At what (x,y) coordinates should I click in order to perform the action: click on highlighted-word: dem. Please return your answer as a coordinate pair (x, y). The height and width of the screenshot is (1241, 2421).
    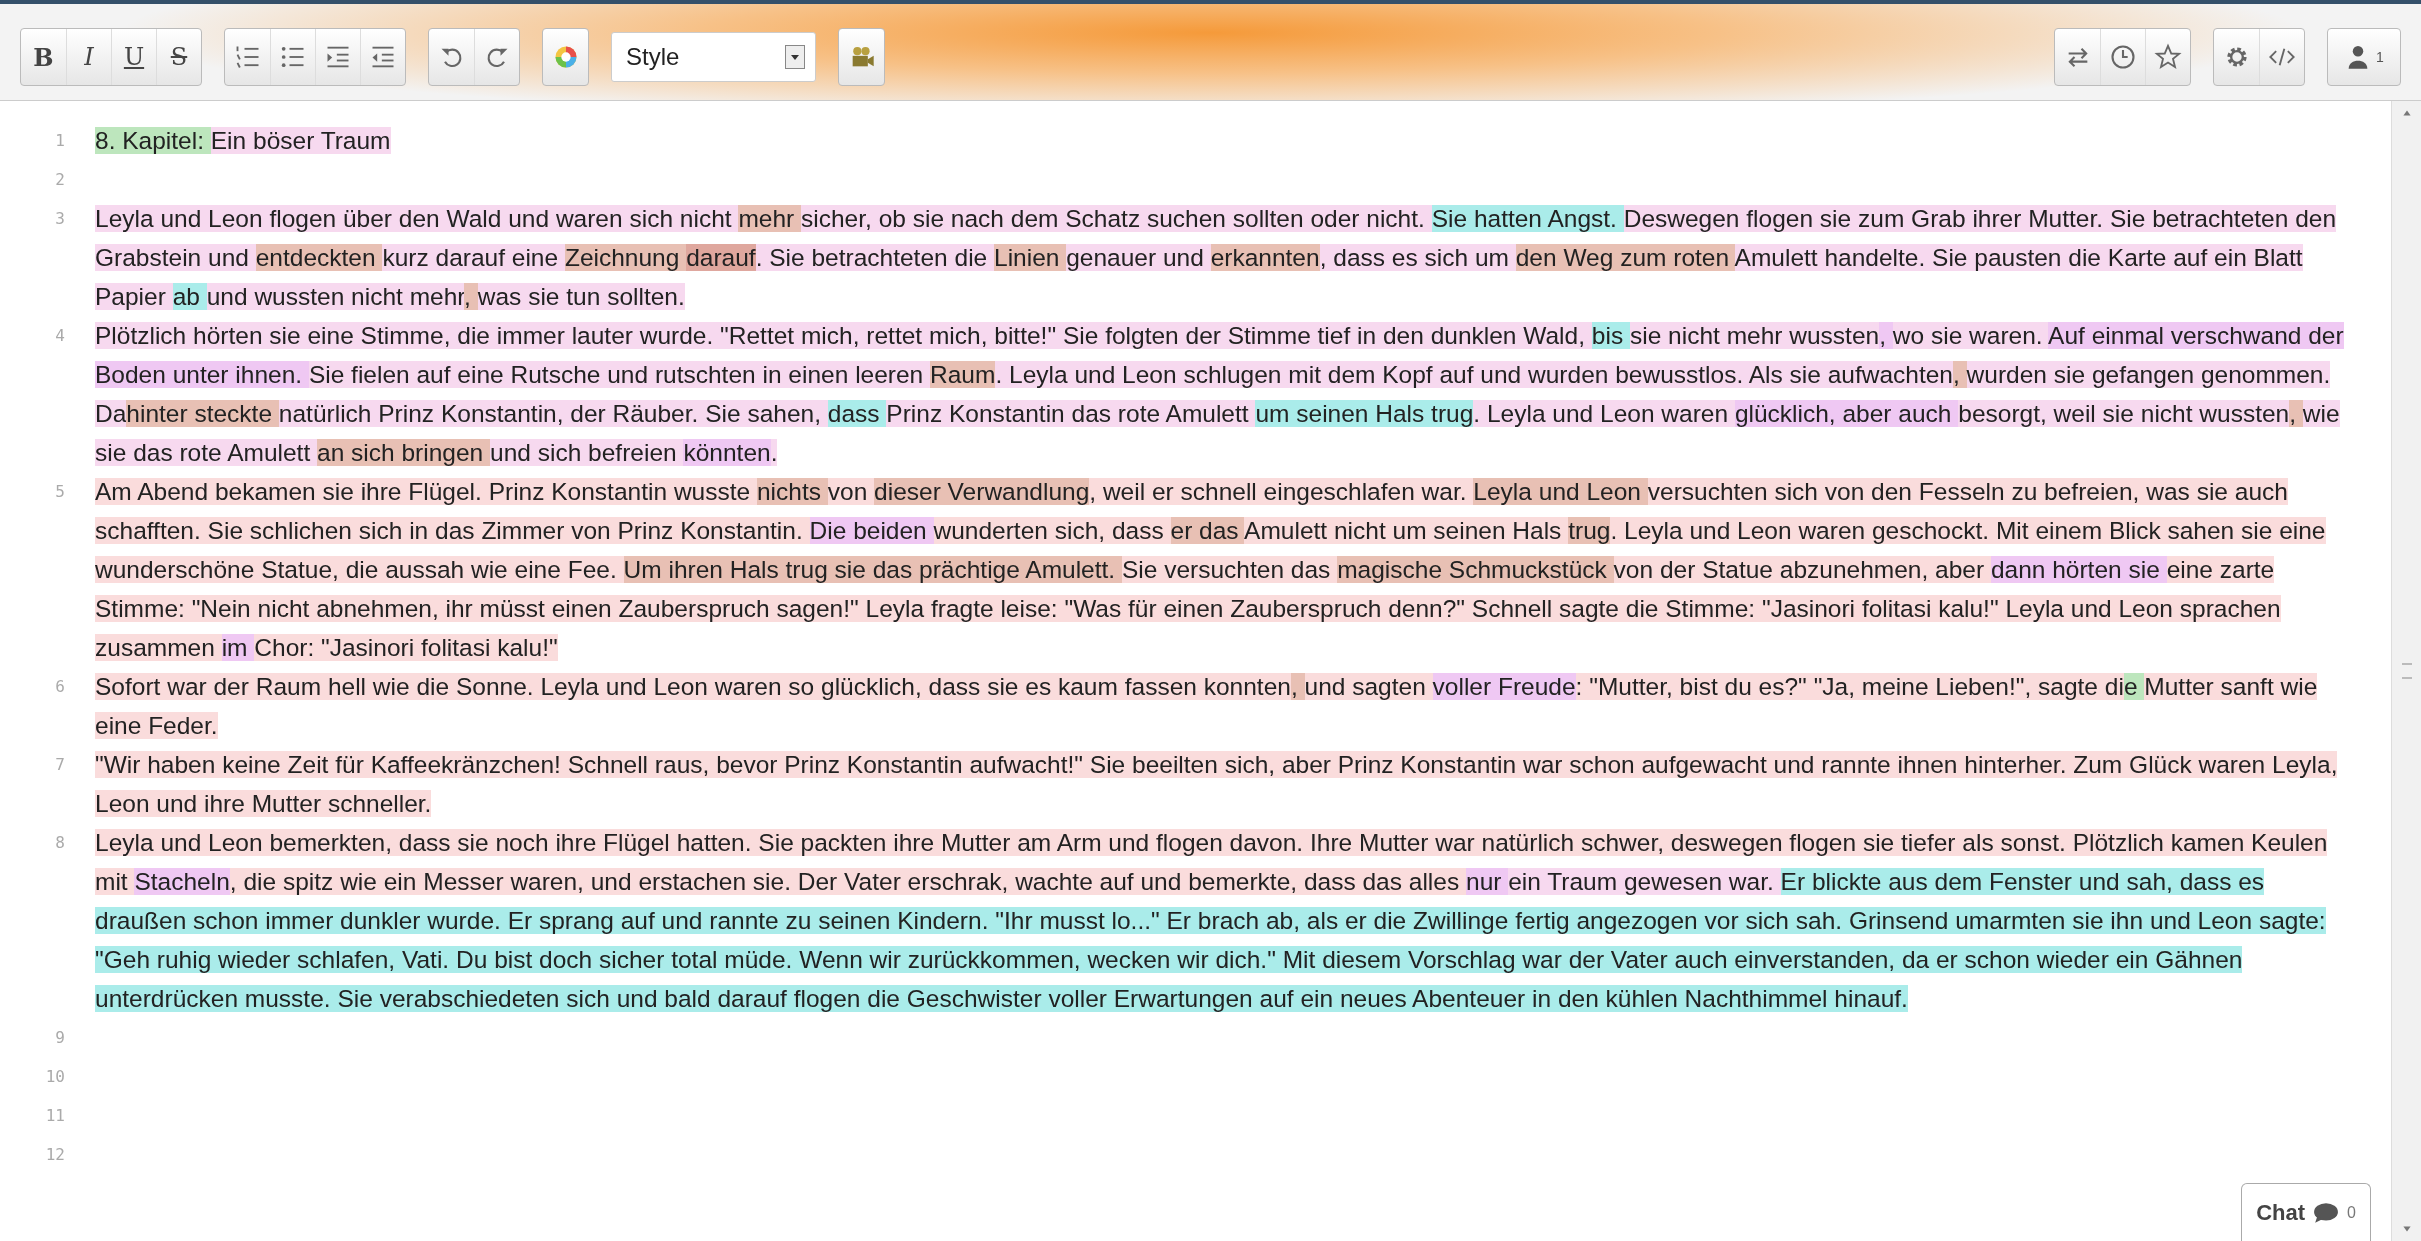
    Looking at the image, I should click on (1038, 218).